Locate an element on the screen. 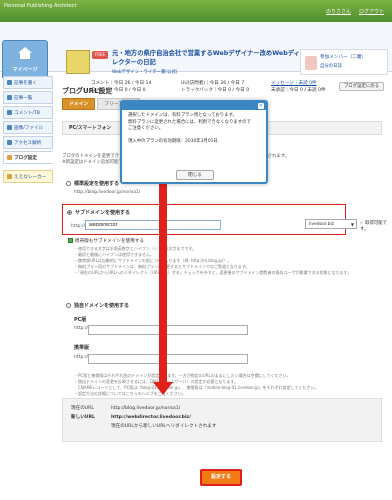 The width and height of the screenshot is (392, 500). image-icon is located at coordinates (9, 127).